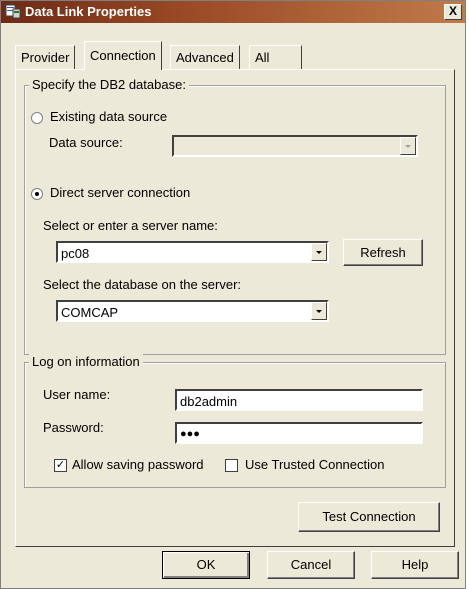 The image size is (469, 589). What do you see at coordinates (192, 311) in the screenshot?
I see `database-combobox: COMCAP` at bounding box center [192, 311].